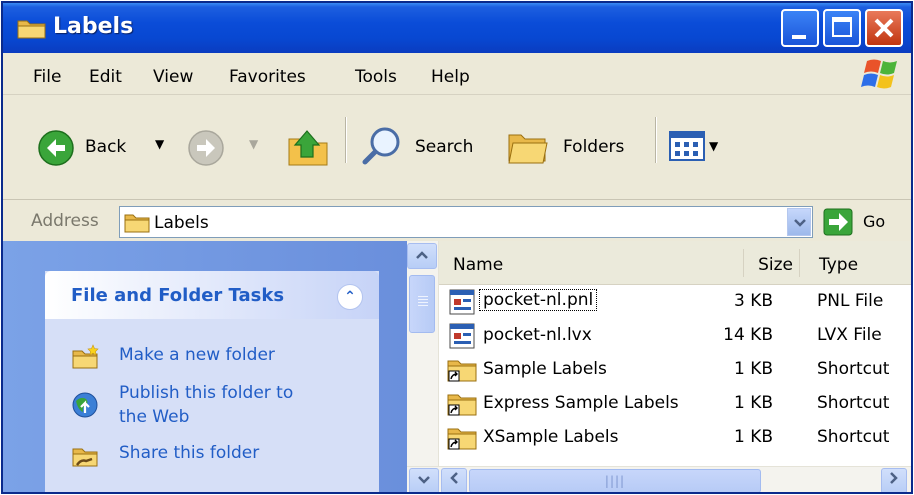  I want to click on go-button: Go, so click(864, 222).